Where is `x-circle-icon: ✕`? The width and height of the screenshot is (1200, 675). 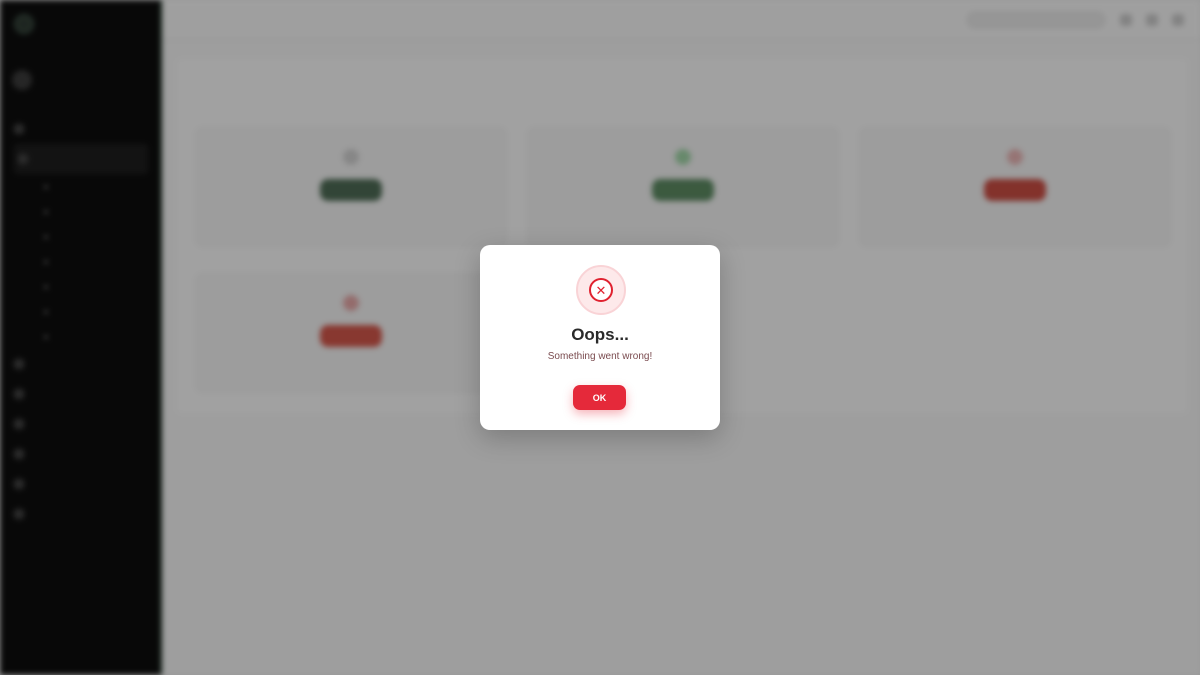 x-circle-icon: ✕ is located at coordinates (601, 290).